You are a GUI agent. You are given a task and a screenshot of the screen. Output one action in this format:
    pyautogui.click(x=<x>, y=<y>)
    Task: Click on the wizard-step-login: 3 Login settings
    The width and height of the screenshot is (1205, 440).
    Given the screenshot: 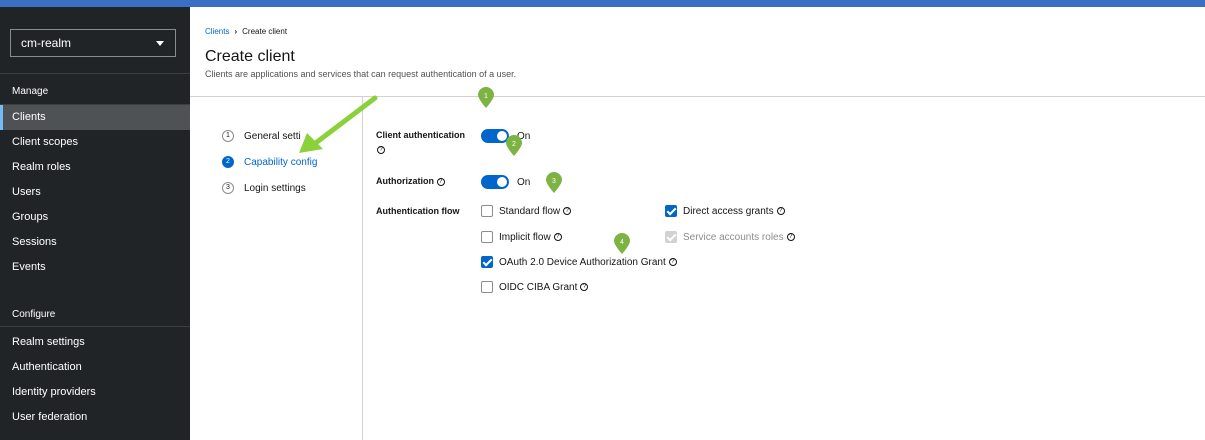 What is the action you would take?
    pyautogui.click(x=264, y=188)
    